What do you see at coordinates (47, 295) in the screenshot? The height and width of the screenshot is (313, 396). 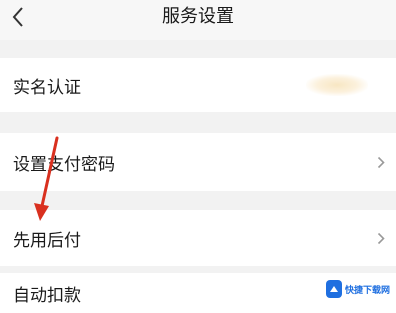 I see `row-label: 自动扣款` at bounding box center [47, 295].